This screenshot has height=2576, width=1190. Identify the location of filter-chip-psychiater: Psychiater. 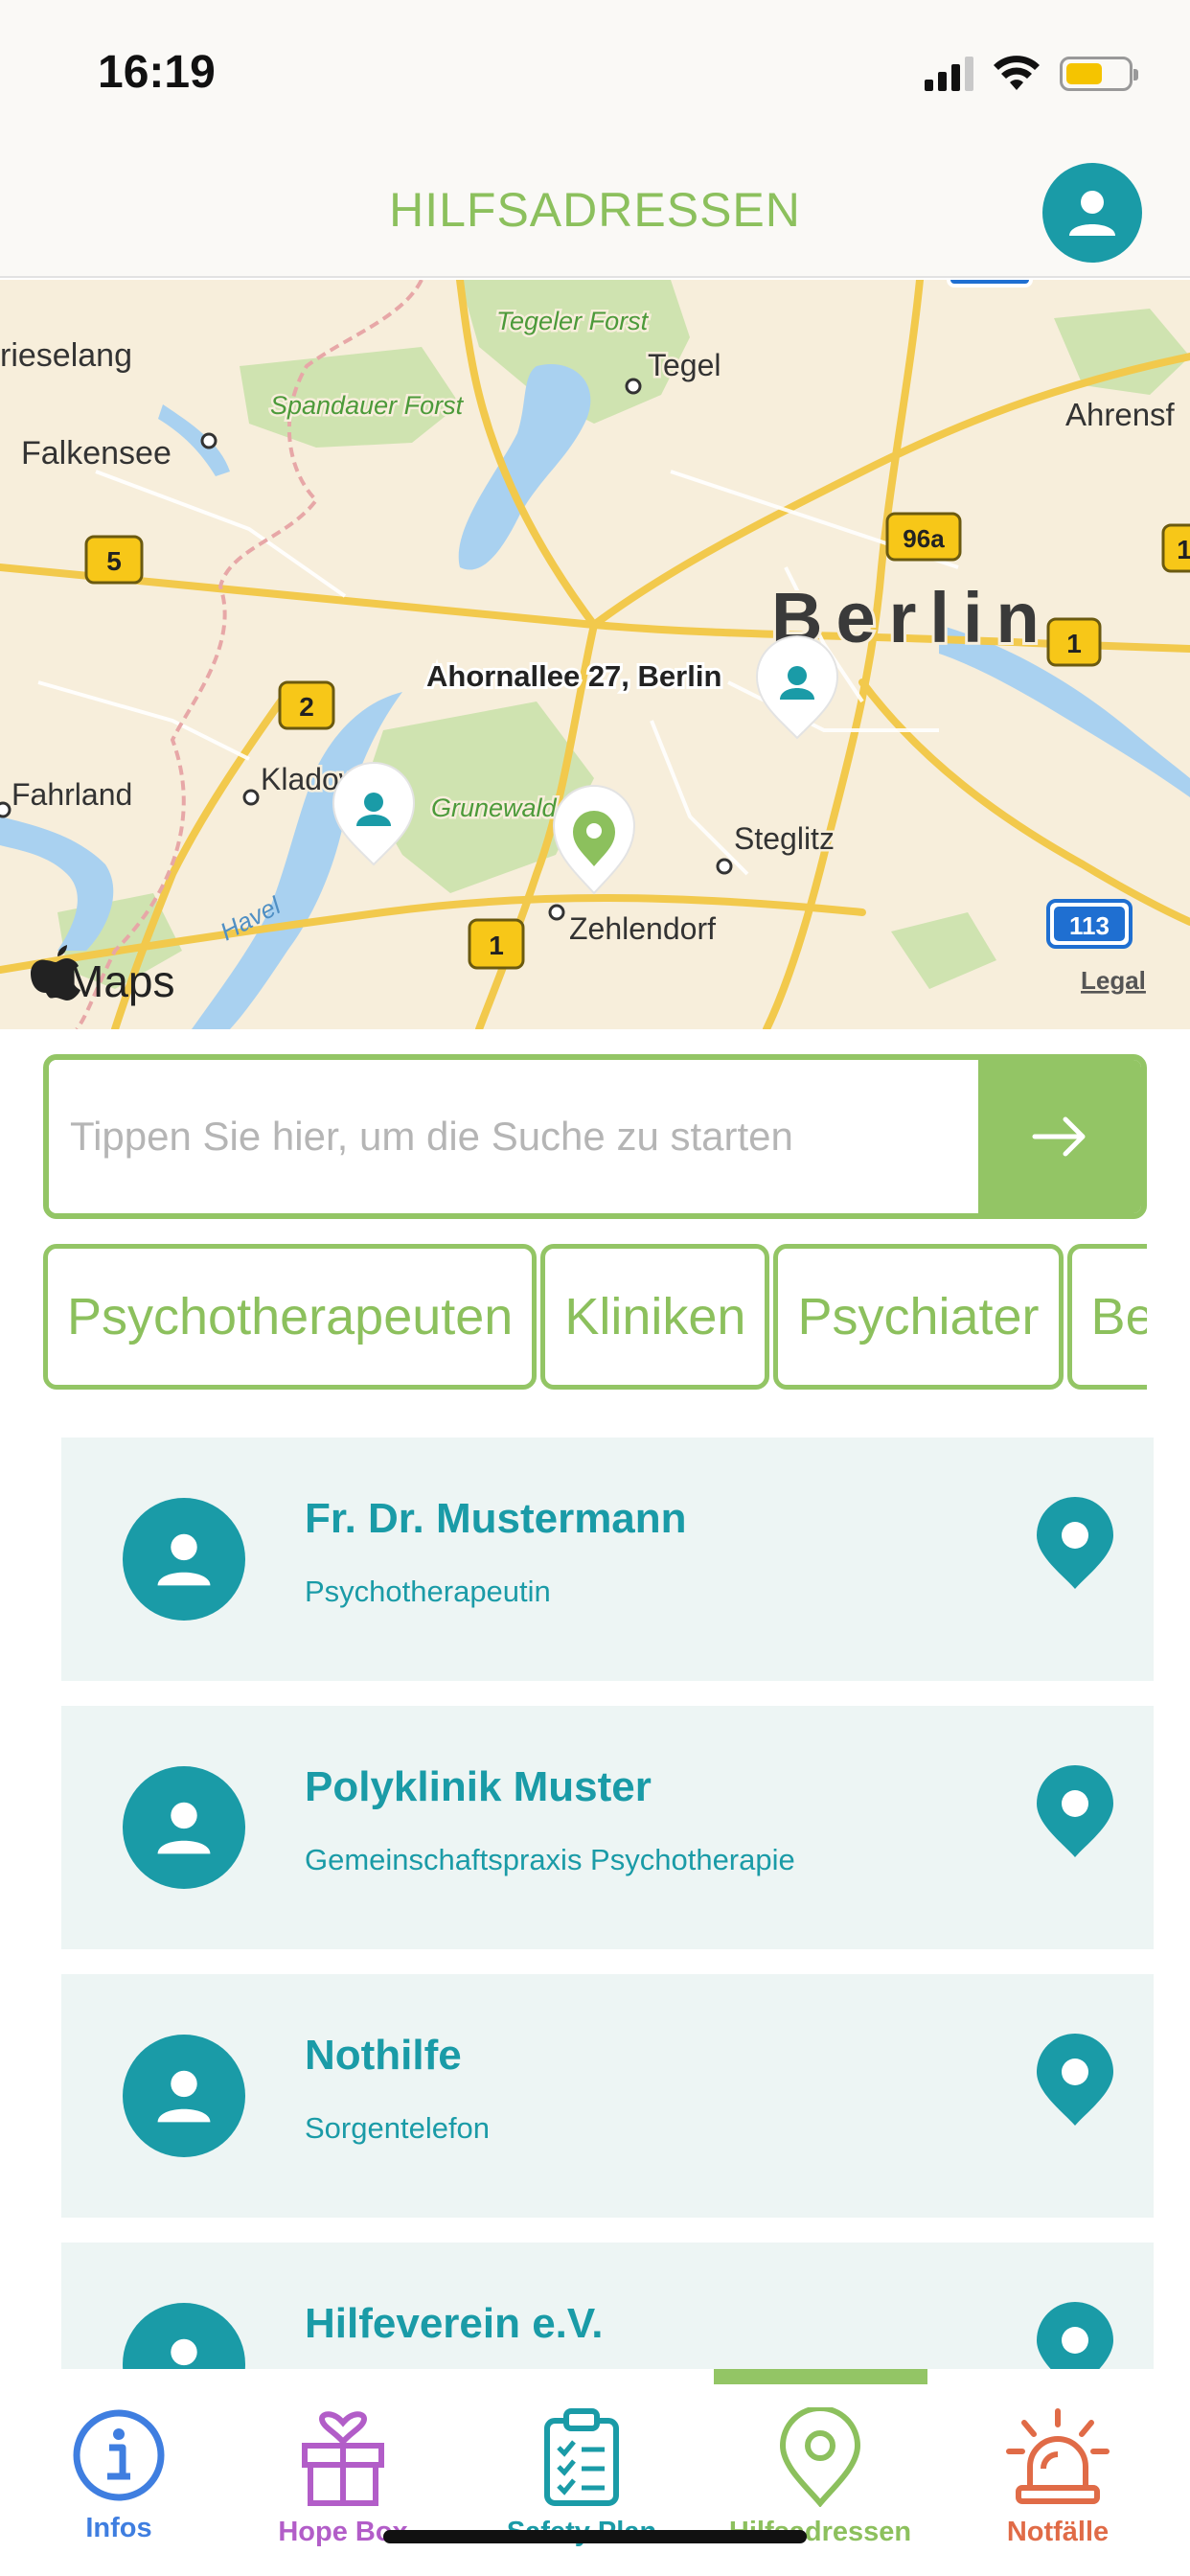
(919, 1317).